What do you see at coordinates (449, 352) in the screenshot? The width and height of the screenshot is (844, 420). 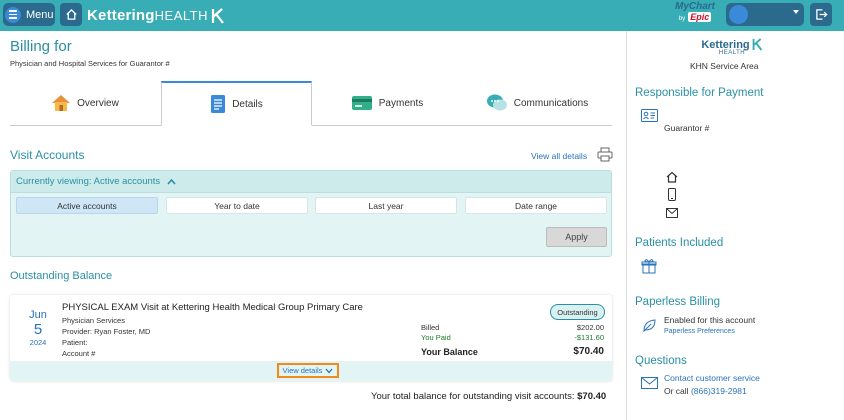 I see `balance-label: Your Balance` at bounding box center [449, 352].